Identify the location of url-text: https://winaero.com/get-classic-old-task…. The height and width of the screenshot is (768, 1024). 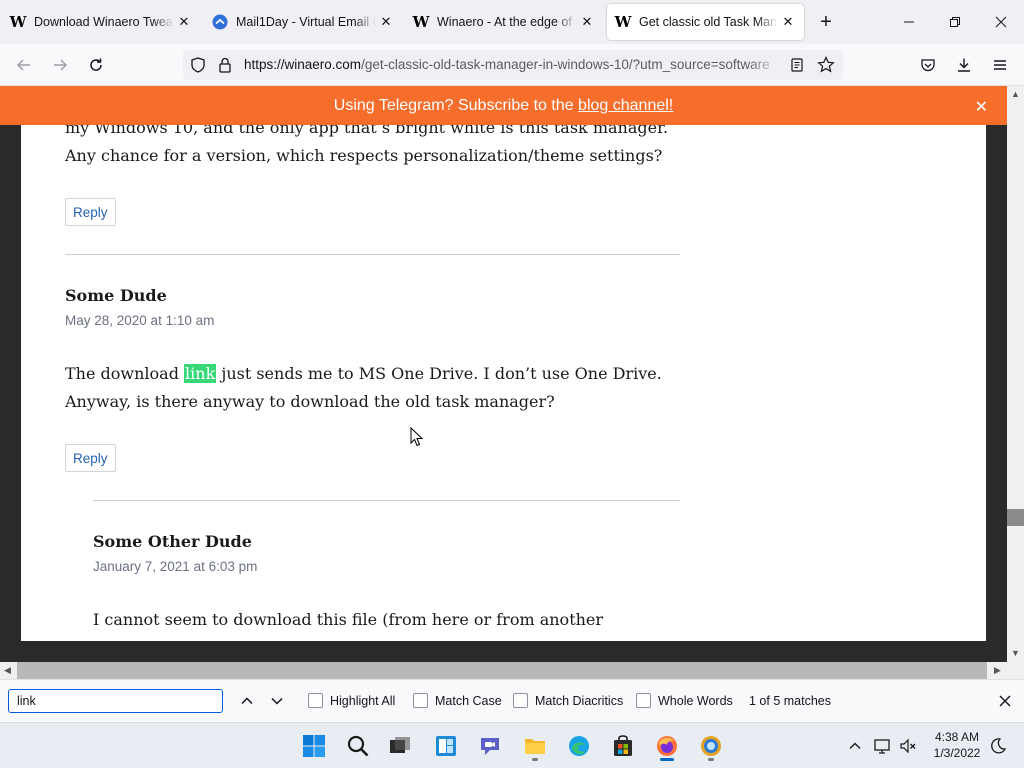
(514, 64).